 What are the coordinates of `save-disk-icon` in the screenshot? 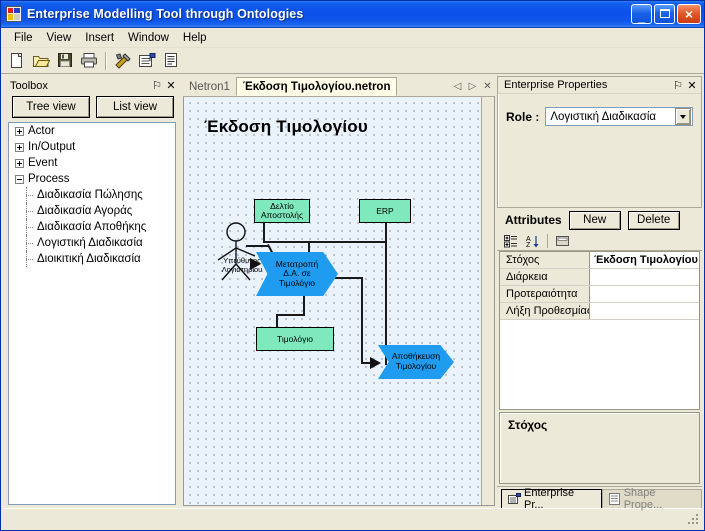 It's located at (64, 60).